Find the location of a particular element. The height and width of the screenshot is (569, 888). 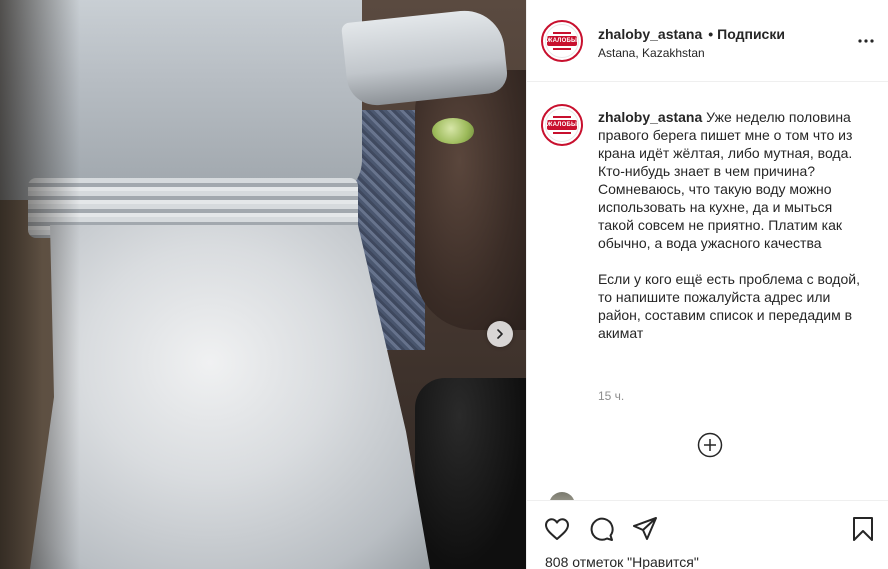

caption-username: zhaloby_astana is located at coordinates (650, 117).